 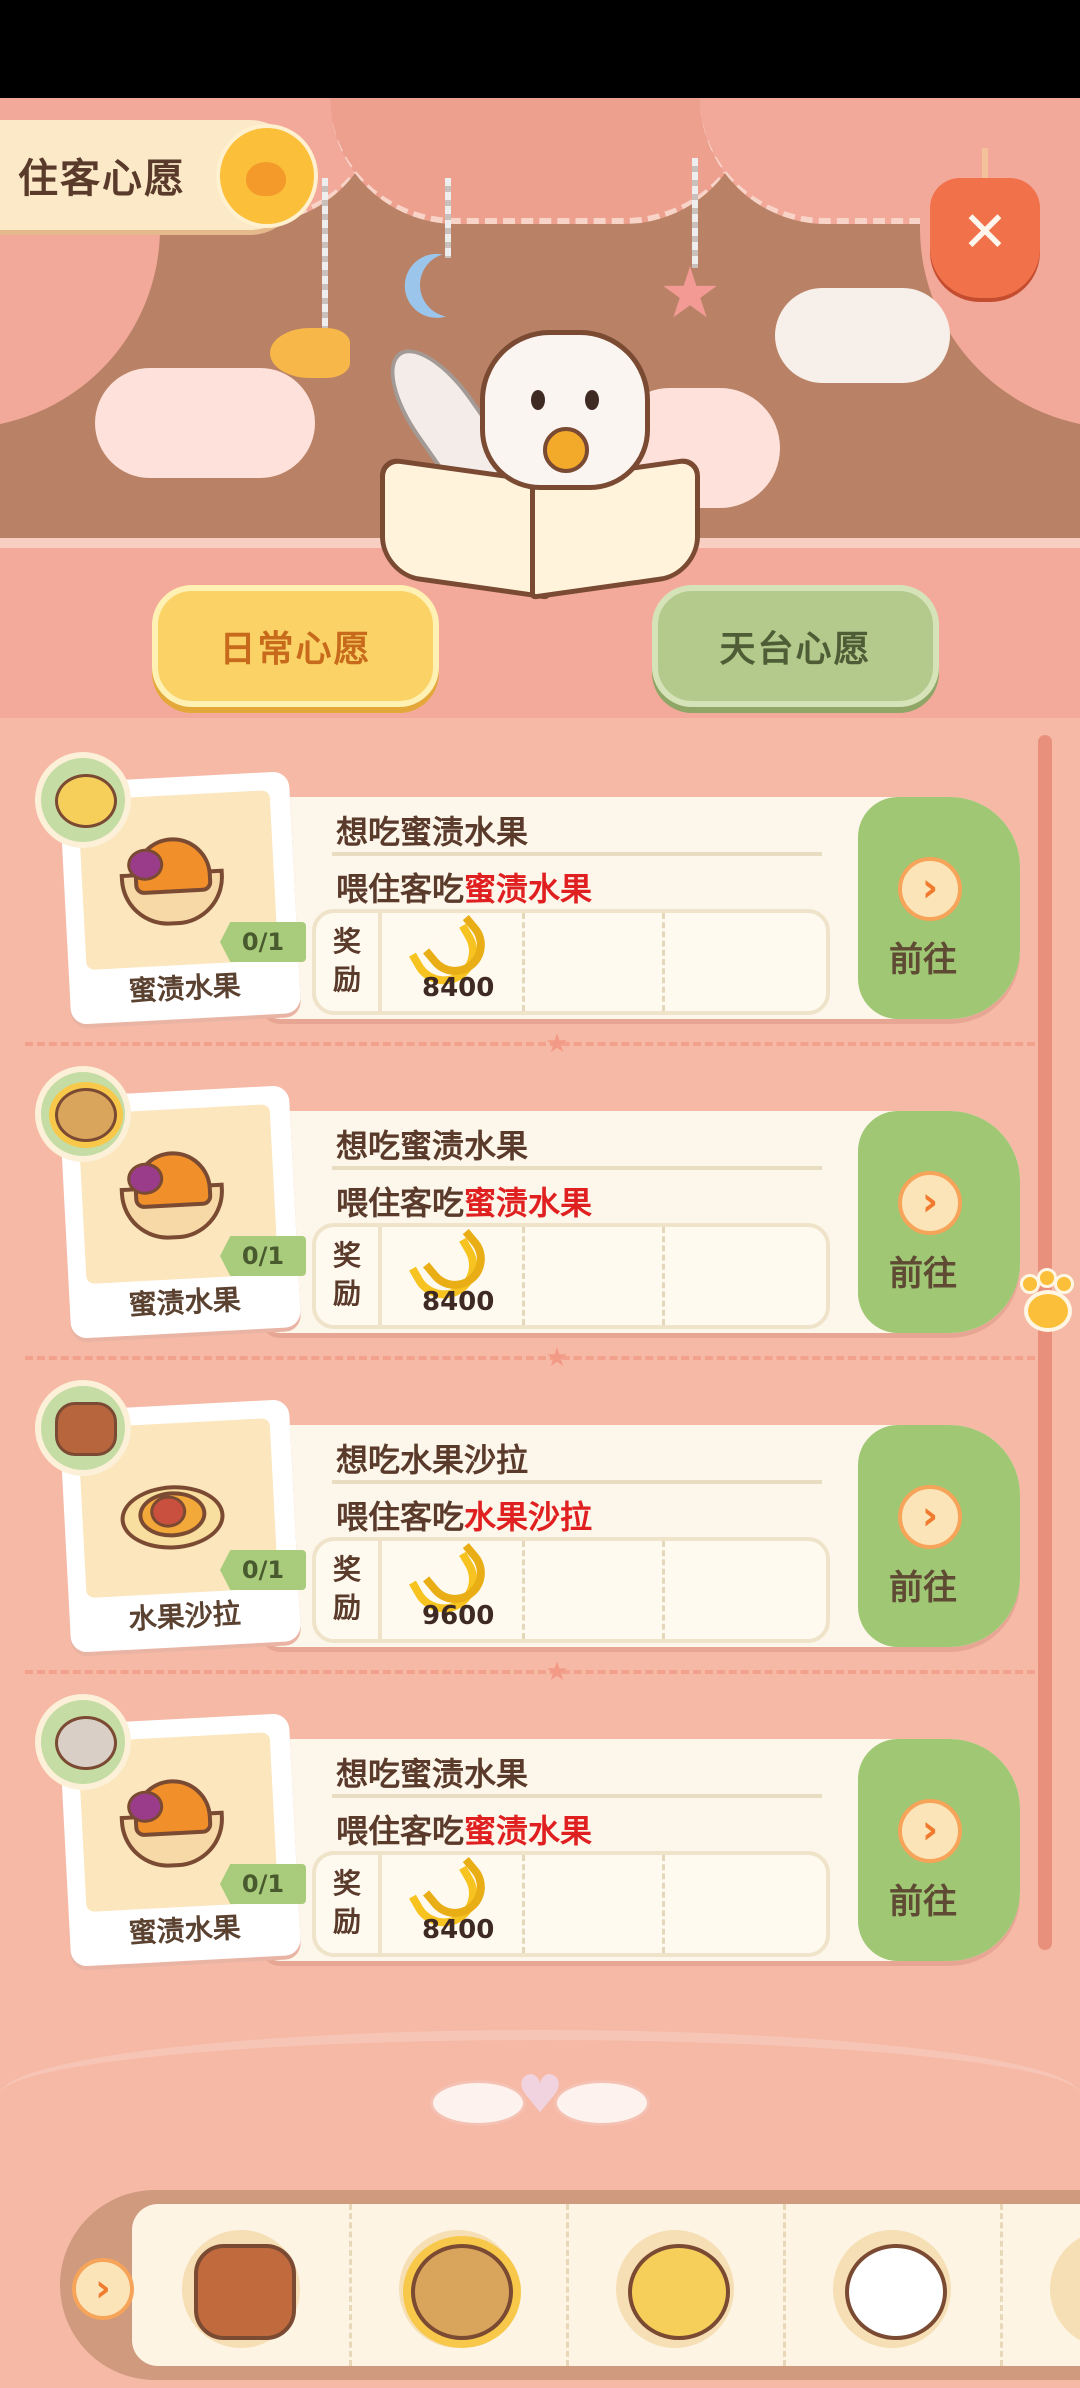 I want to click on wish-card: › 前往 水果沙拉 0/1 想吃水果沙拉 喂住客吃水果沙拉 奖励 9600, so click(x=520, y=1516).